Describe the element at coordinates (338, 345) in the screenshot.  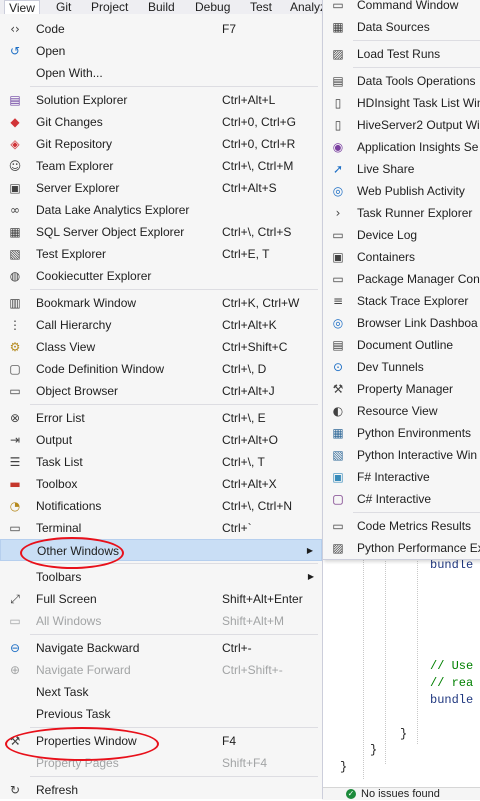
I see `document-outline-icon: ▤` at that location.